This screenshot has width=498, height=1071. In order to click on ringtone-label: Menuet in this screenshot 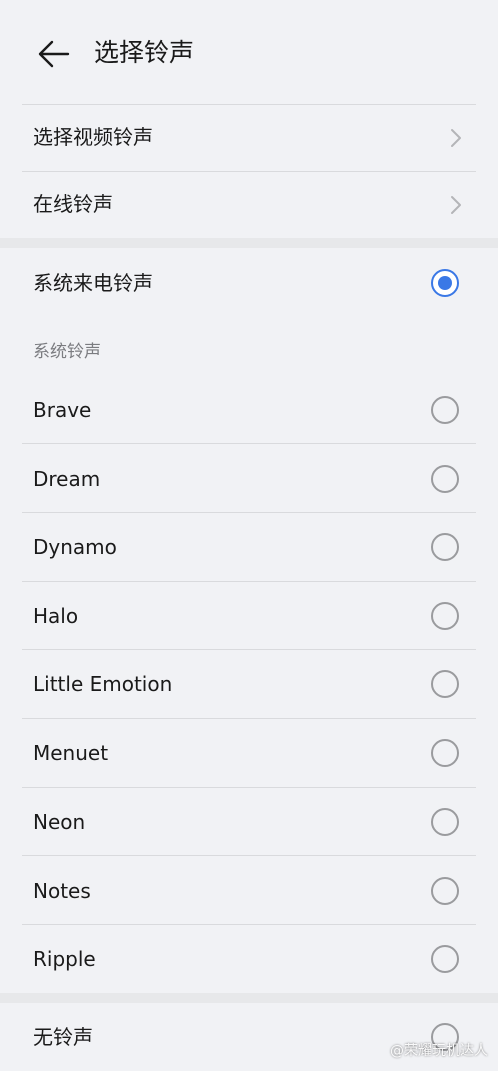, I will do `click(71, 753)`.